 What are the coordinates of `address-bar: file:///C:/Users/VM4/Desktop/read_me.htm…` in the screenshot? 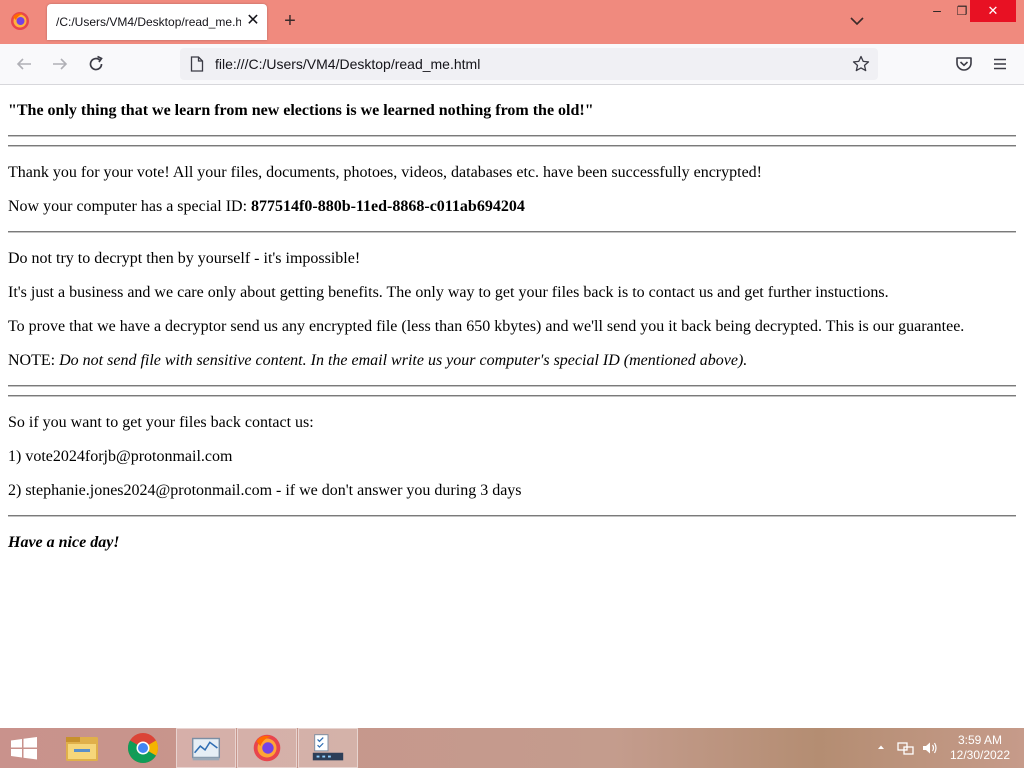 It's located at (529, 64).